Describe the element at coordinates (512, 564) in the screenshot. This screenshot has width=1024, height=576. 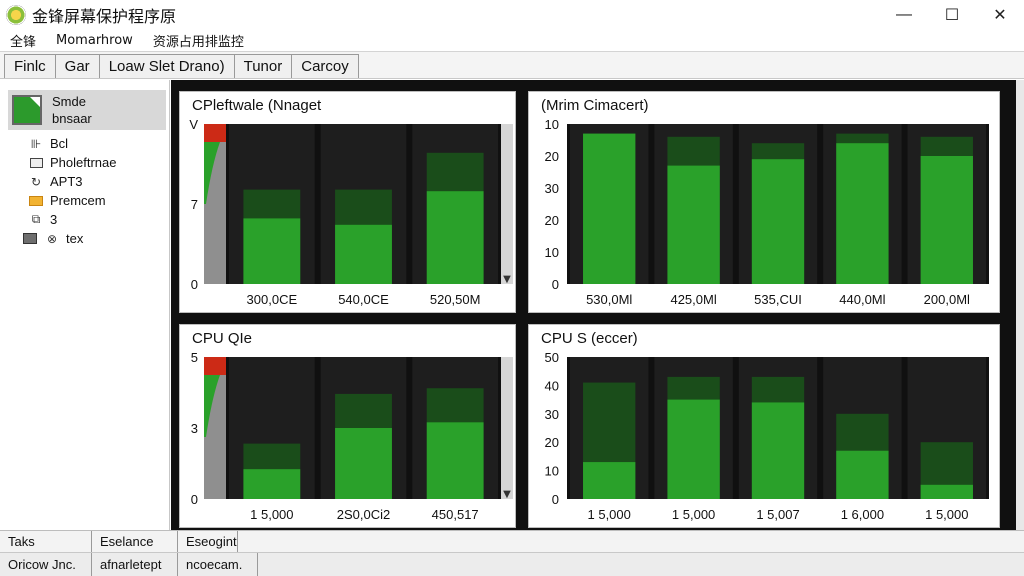
I see `status-bar-bottom: Oricow Jnc. afnarletept ncoecam.` at that location.